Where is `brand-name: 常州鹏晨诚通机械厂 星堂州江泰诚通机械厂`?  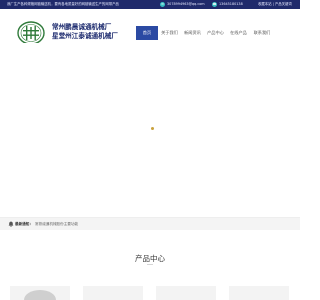
brand-name: 常州鹏晨诚通机械厂 星堂州江泰诚通机械厂 is located at coordinates (85, 31).